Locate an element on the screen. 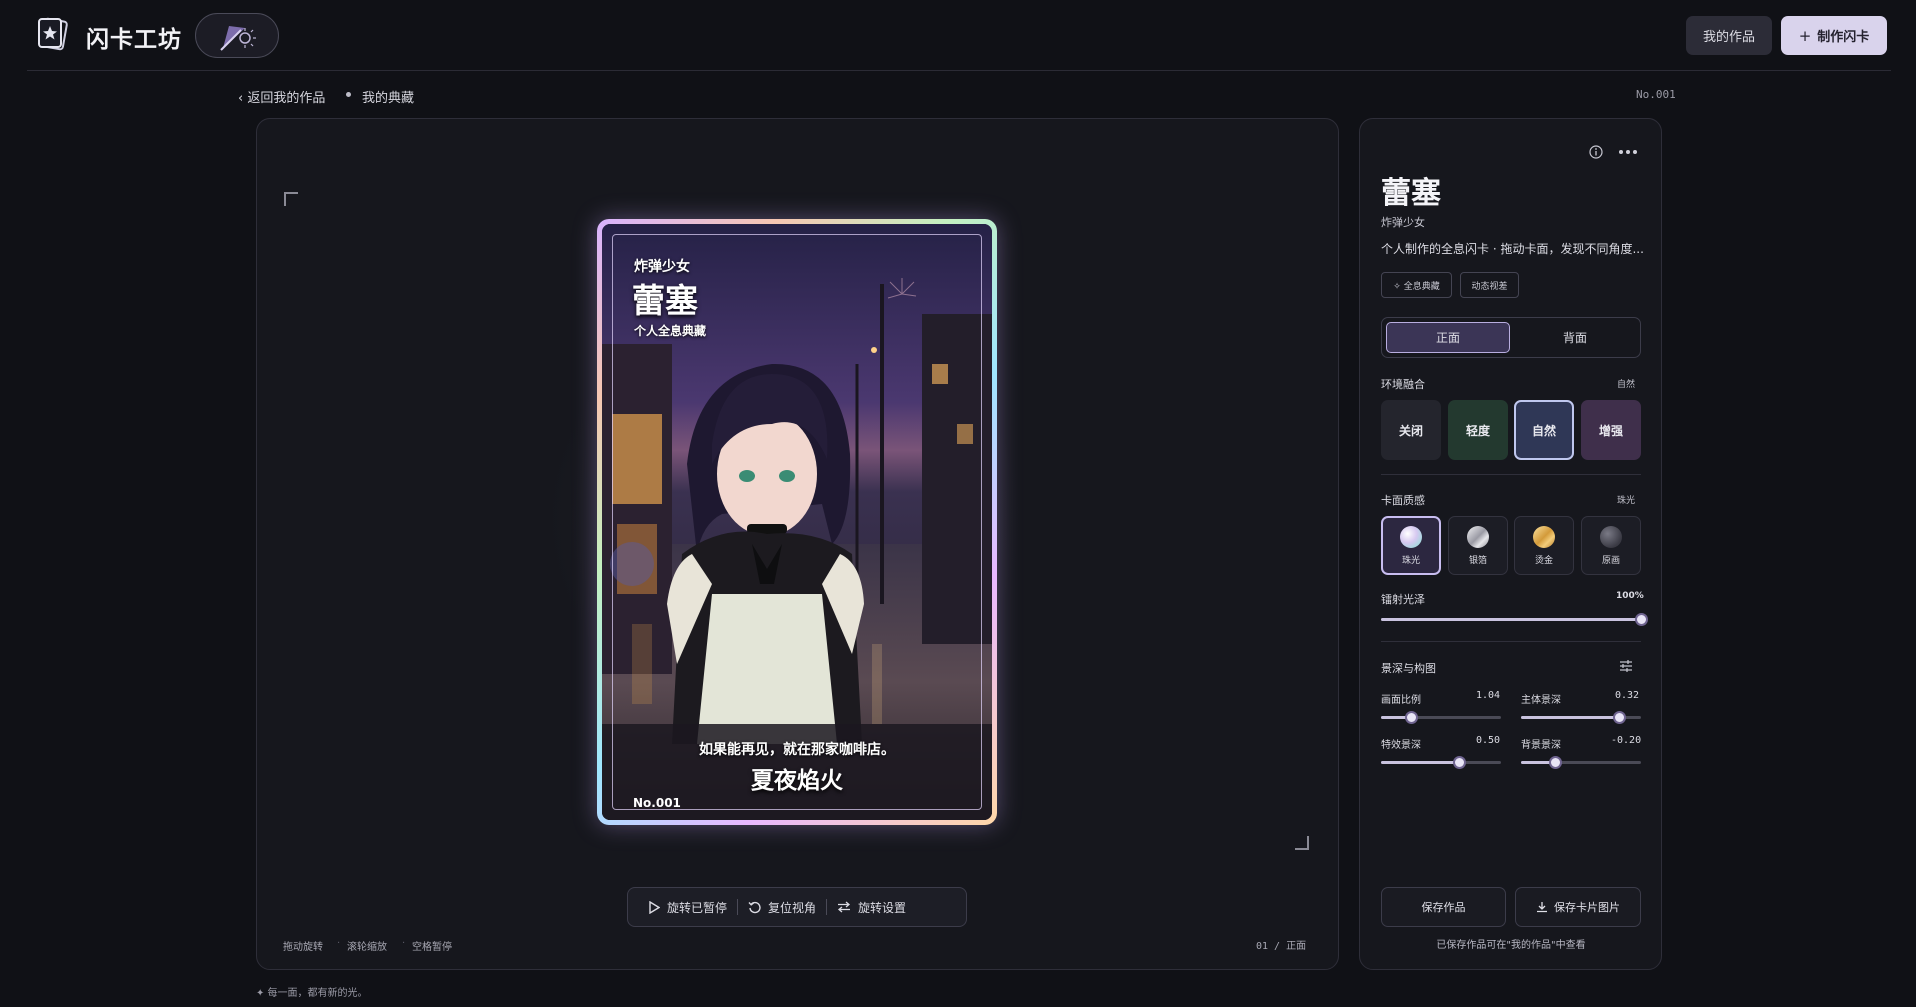  corner-bracket-bottom-right is located at coordinates (1302, 843).